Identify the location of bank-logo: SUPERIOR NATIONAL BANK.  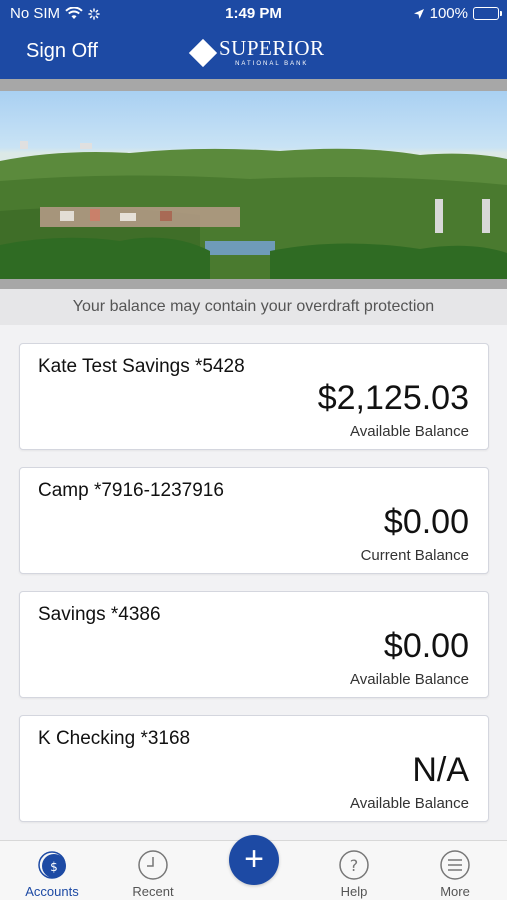
(256, 51).